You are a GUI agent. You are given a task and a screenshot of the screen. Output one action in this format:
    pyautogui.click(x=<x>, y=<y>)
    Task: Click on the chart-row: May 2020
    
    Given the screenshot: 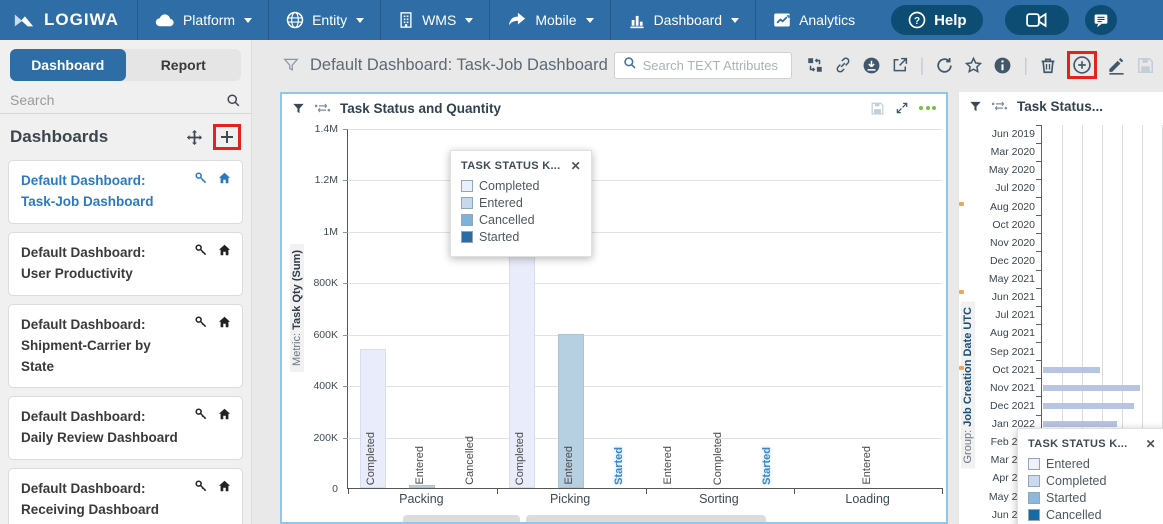 What is the action you would take?
    pyautogui.click(x=1067, y=170)
    